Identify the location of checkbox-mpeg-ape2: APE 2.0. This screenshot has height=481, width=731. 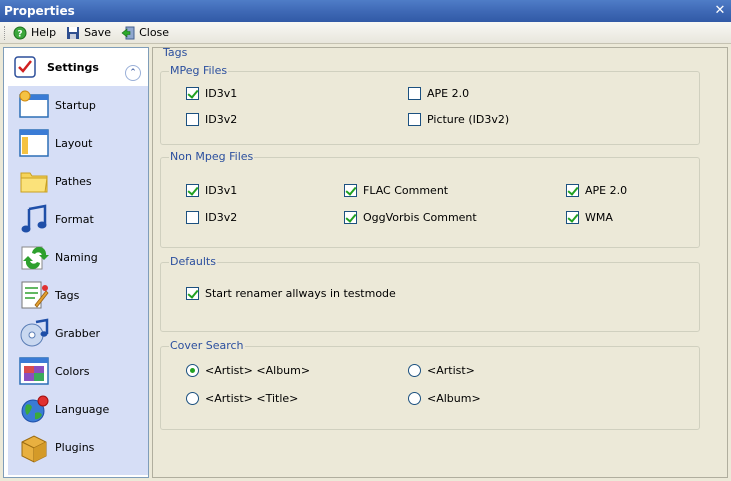
(438, 93).